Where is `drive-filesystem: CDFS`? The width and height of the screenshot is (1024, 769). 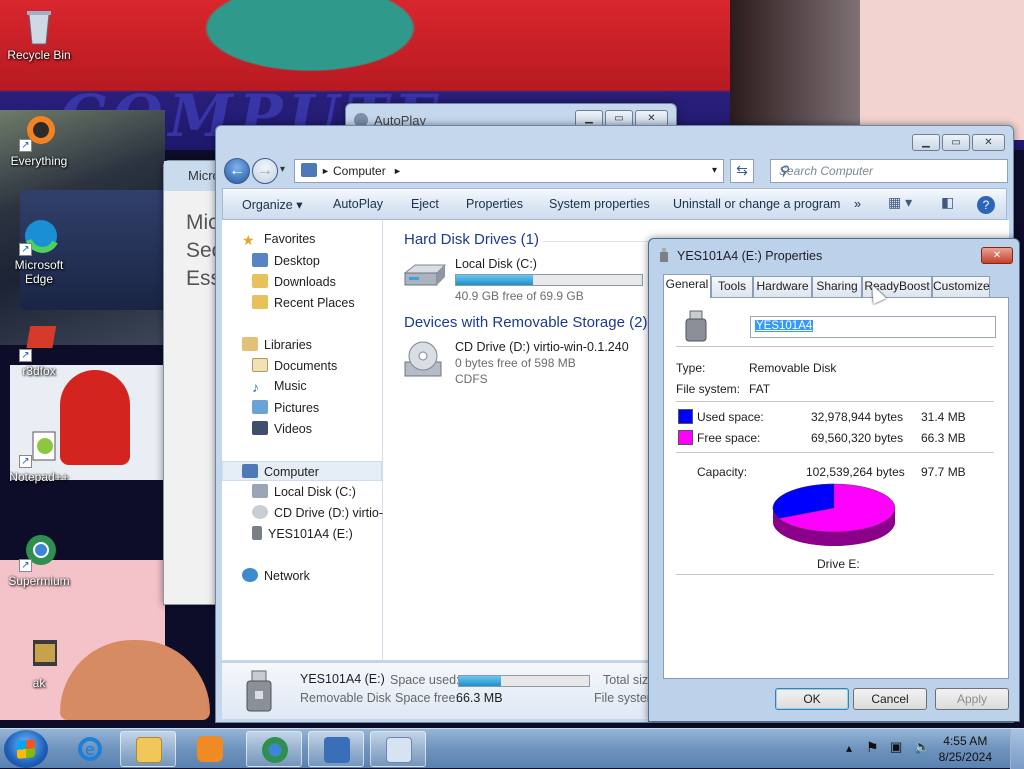 drive-filesystem: CDFS is located at coordinates (471, 379).